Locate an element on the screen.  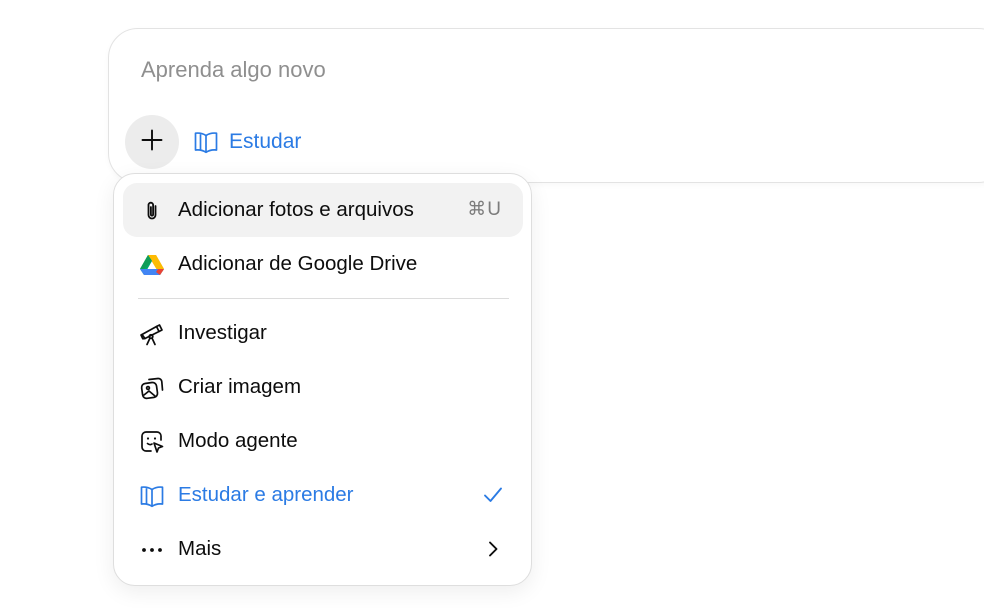
menu-item-more: Mais is located at coordinates (323, 549).